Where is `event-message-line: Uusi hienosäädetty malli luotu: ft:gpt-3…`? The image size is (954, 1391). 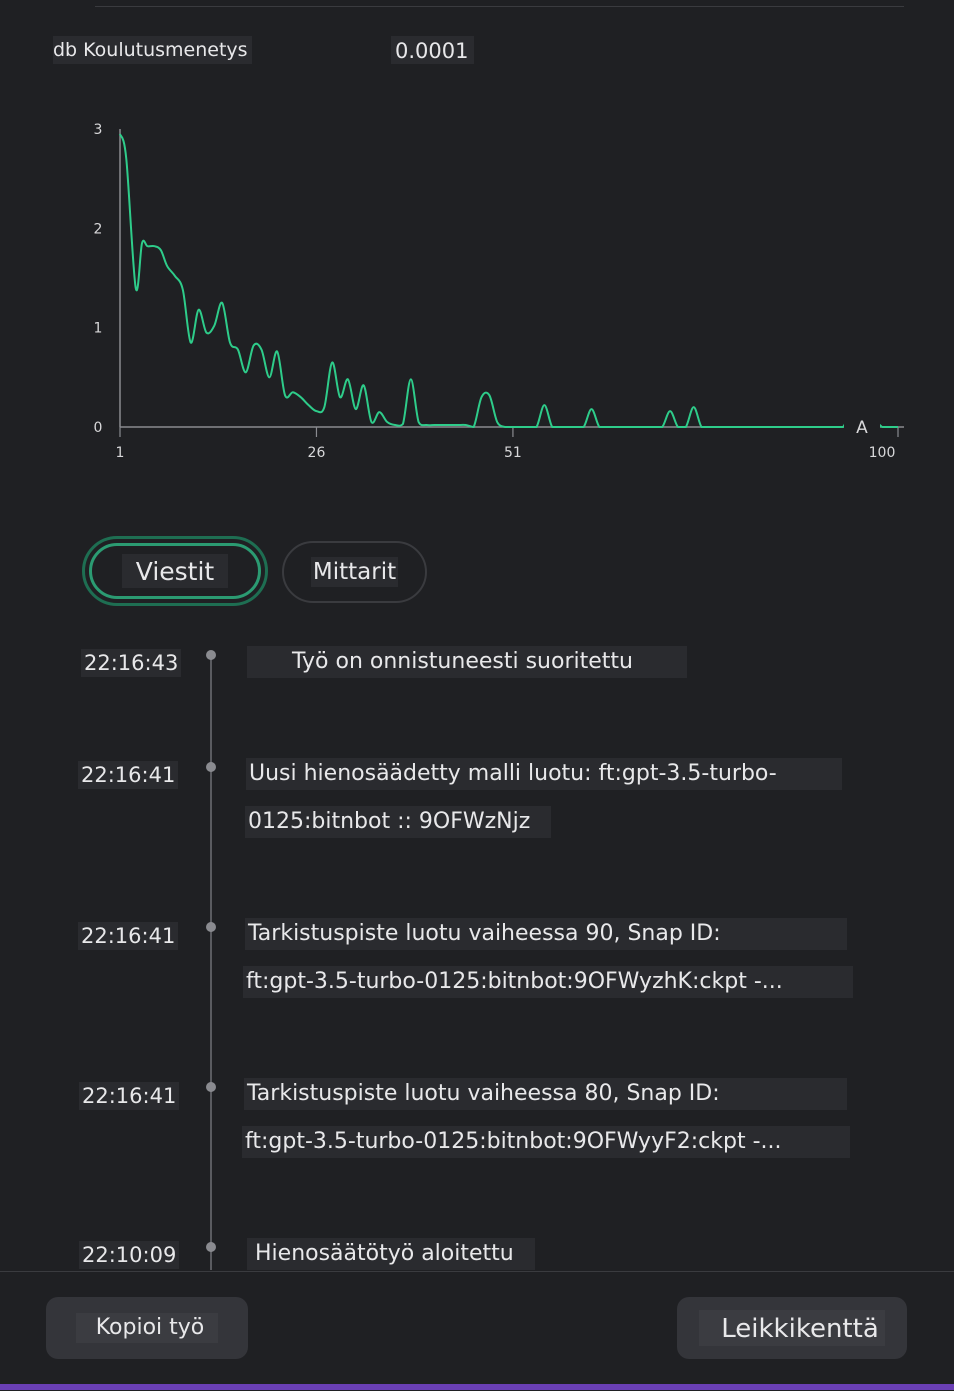 event-message-line: Uusi hienosäädetty malli luotu: ft:gpt-3… is located at coordinates (544, 774).